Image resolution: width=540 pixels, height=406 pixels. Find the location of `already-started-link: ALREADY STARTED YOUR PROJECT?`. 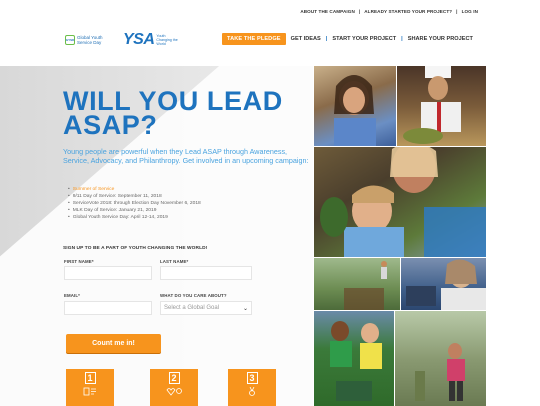

already-started-link: ALREADY STARTED YOUR PROJECT? is located at coordinates (408, 11).